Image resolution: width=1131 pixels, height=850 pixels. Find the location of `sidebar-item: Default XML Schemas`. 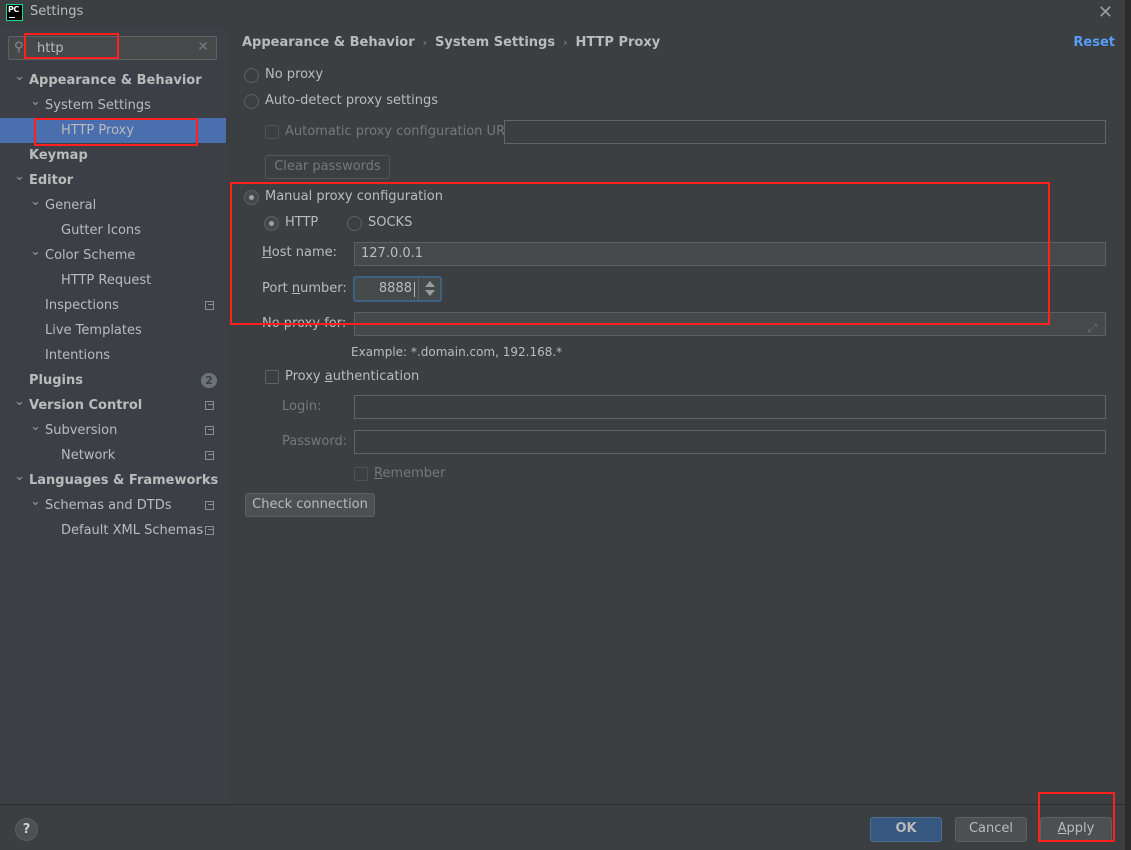

sidebar-item: Default XML Schemas is located at coordinates (113, 530).